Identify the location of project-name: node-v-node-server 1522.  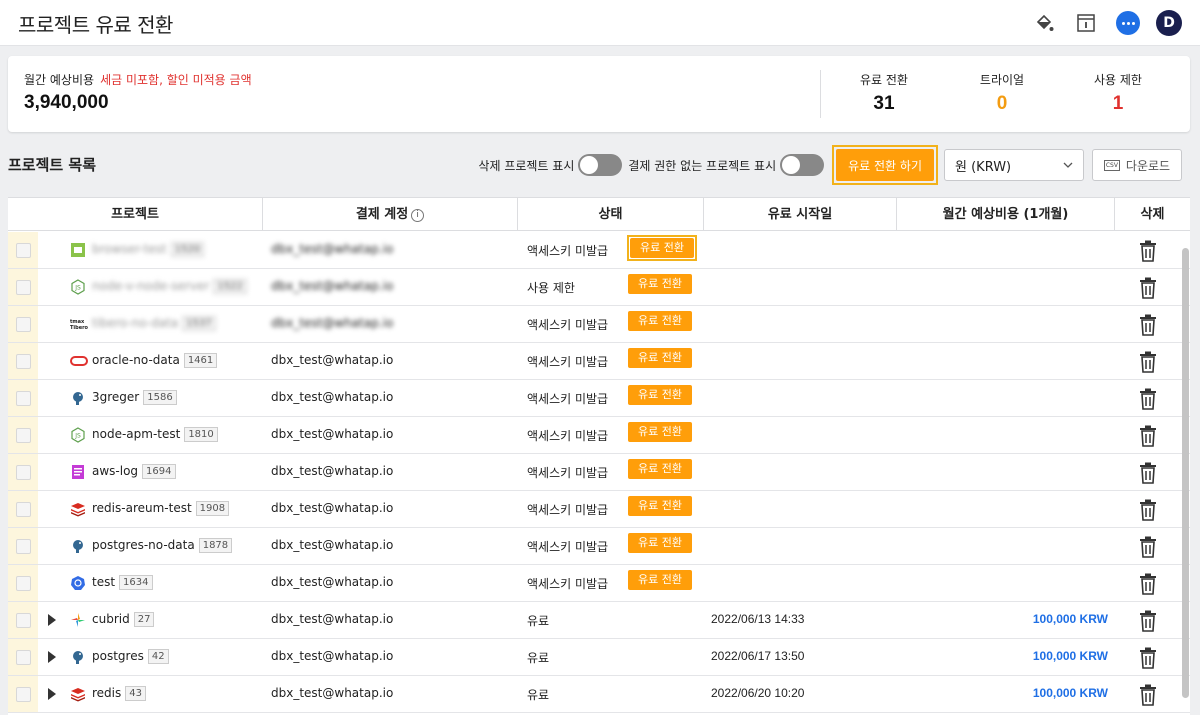
(169, 286).